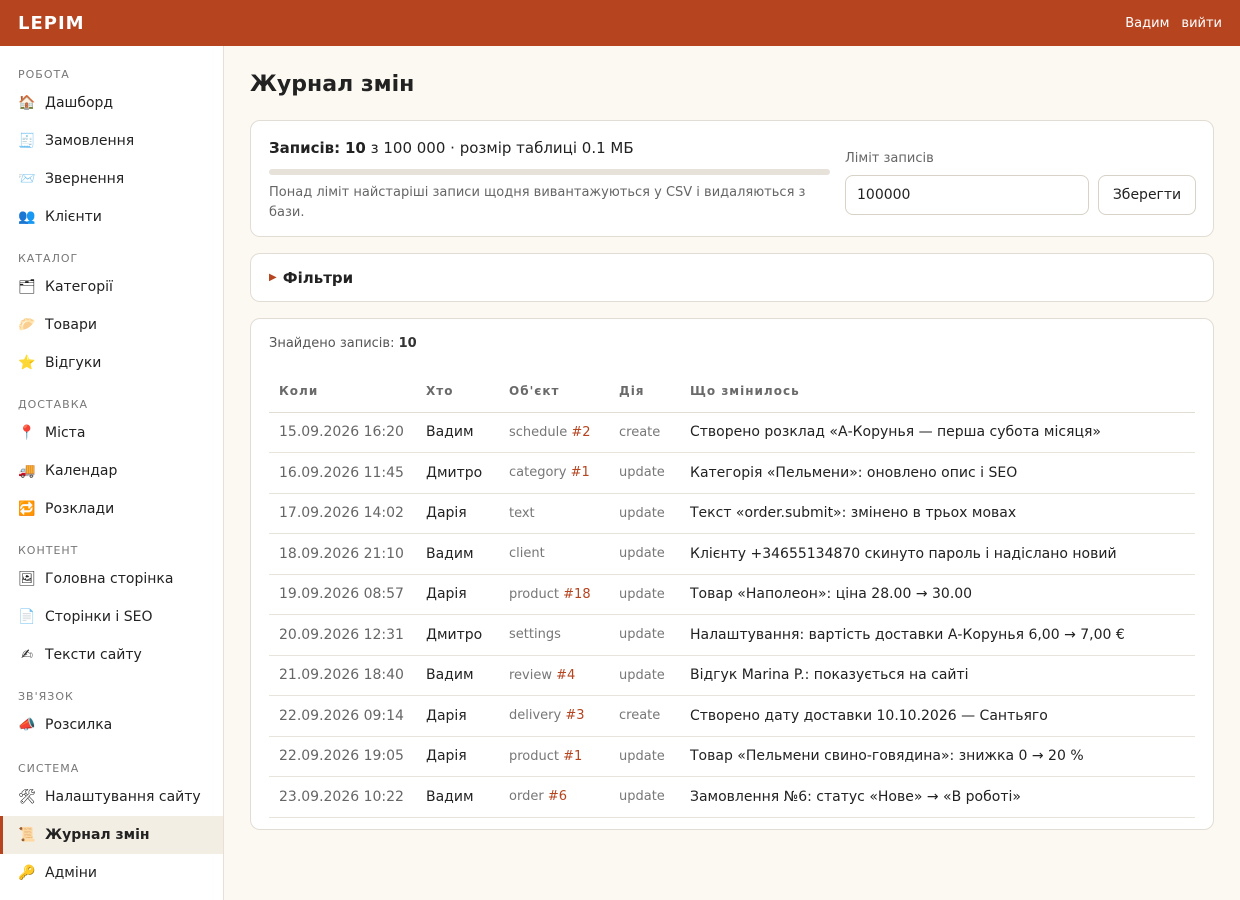 This screenshot has width=1240, height=900. I want to click on limit-input, so click(967, 195).